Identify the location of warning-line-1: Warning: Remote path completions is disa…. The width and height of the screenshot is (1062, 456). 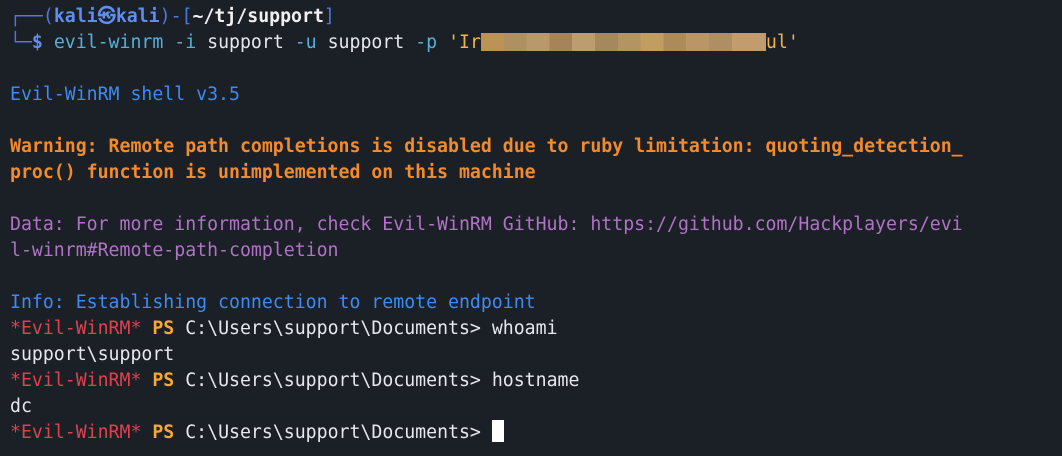
(486, 146).